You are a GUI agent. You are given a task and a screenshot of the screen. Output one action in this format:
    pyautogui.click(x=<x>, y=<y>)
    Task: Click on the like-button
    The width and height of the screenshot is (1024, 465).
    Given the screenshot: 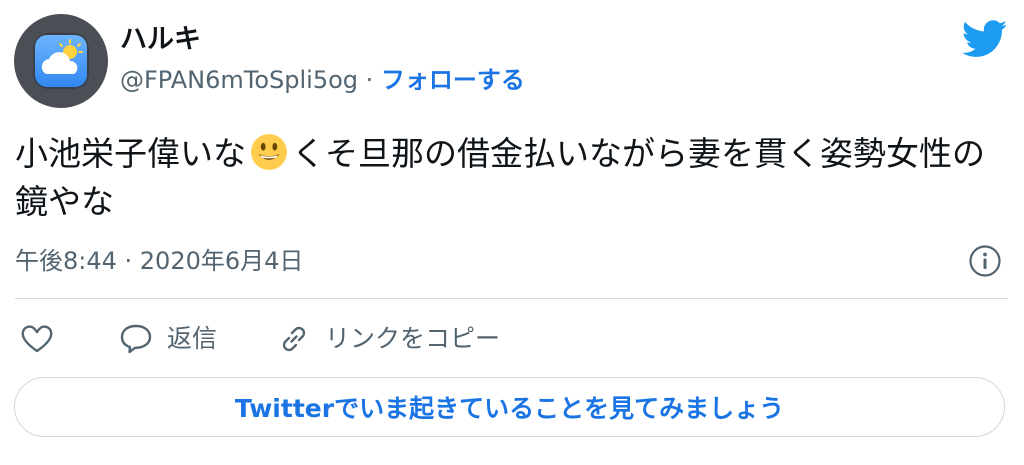 What is the action you would take?
    pyautogui.click(x=37, y=339)
    